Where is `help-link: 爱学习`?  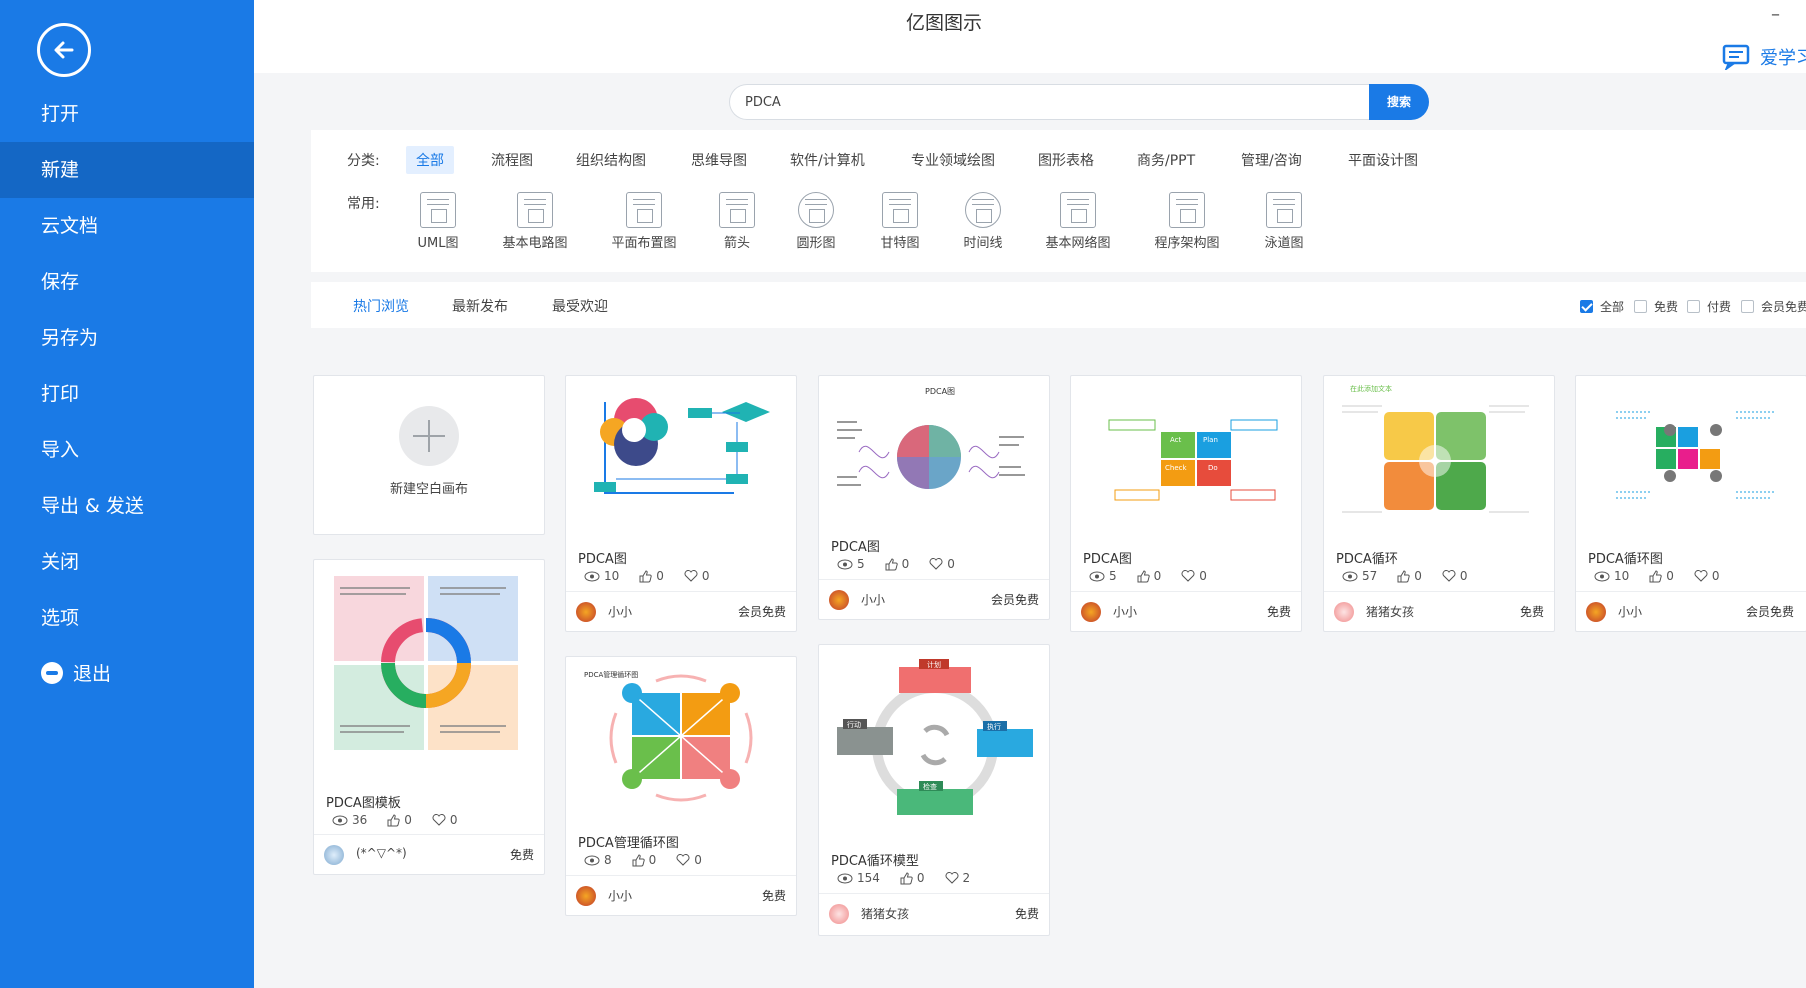 help-link: 爱学习 is located at coordinates (1764, 57).